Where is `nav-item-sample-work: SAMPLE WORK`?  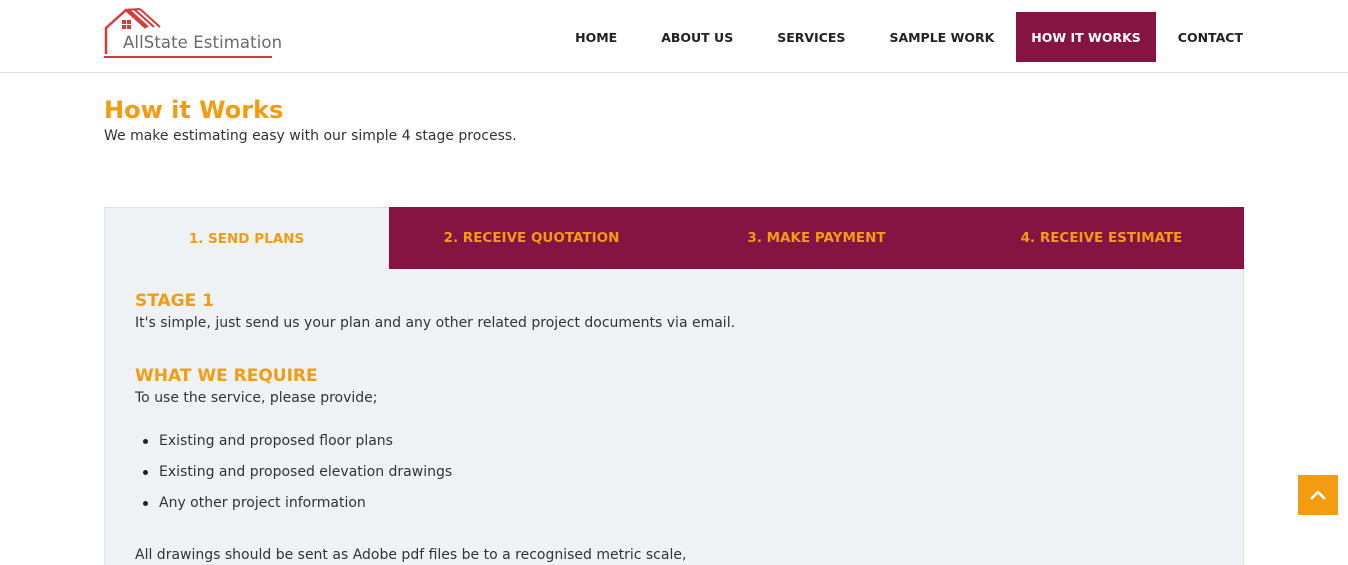
nav-item-sample-work: SAMPLE WORK is located at coordinates (941, 37).